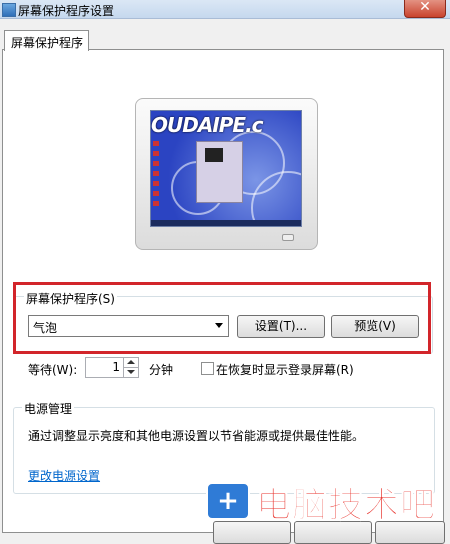 This screenshot has width=450, height=544. Describe the element at coordinates (225, 9) in the screenshot. I see `title-bar: 屏幕保护程序设置 ✕` at that location.